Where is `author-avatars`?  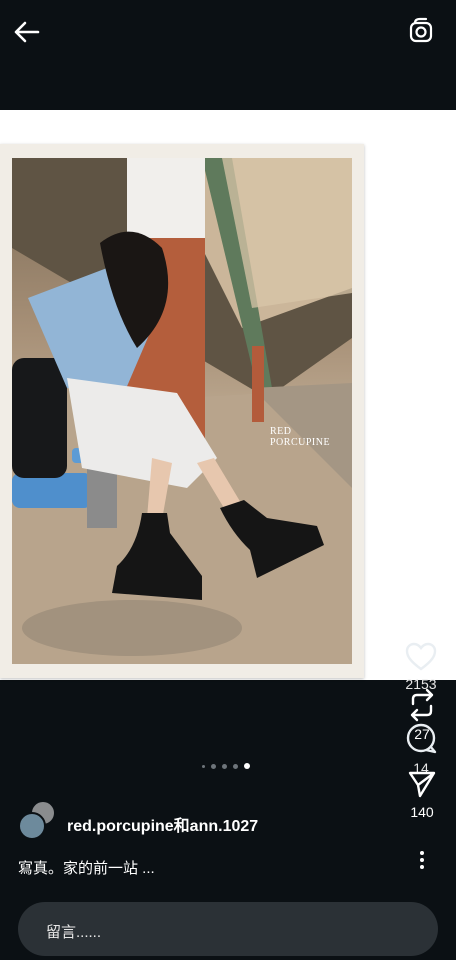
author-avatars is located at coordinates (39, 820).